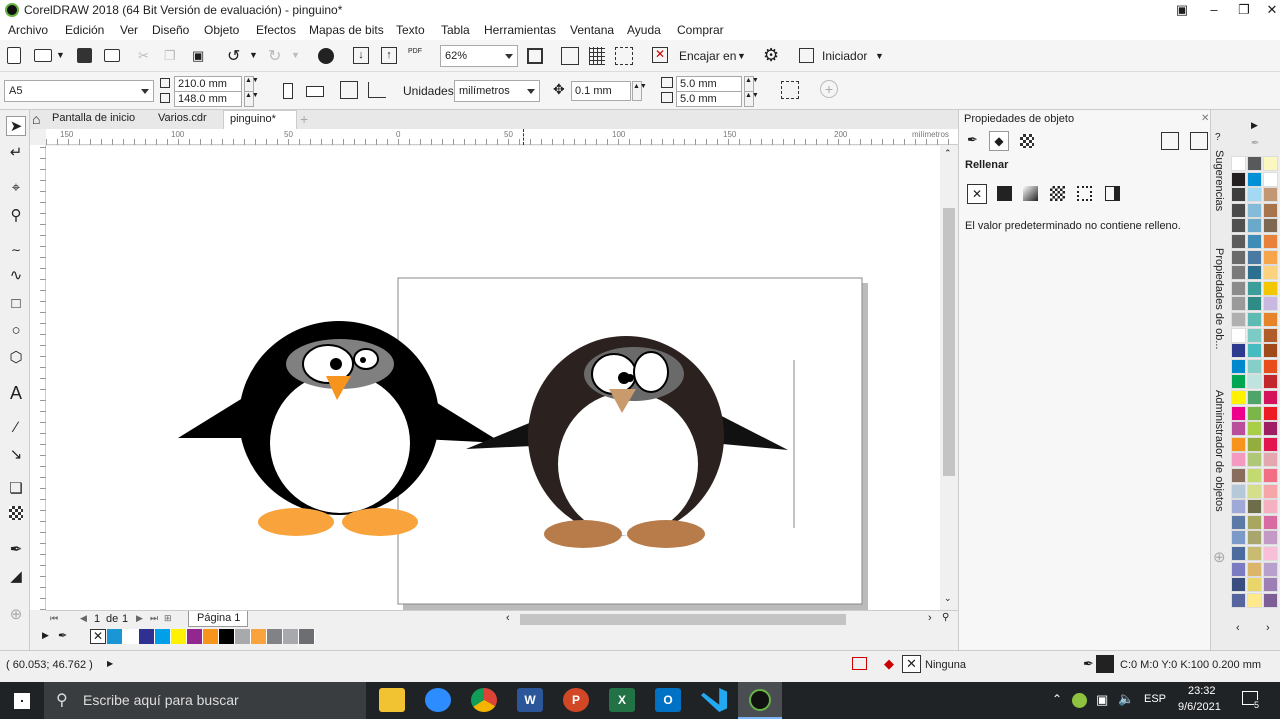 This screenshot has width=1280, height=719. What do you see at coordinates (1218, 137) in the screenshot?
I see `help-icon: ?` at bounding box center [1218, 137].